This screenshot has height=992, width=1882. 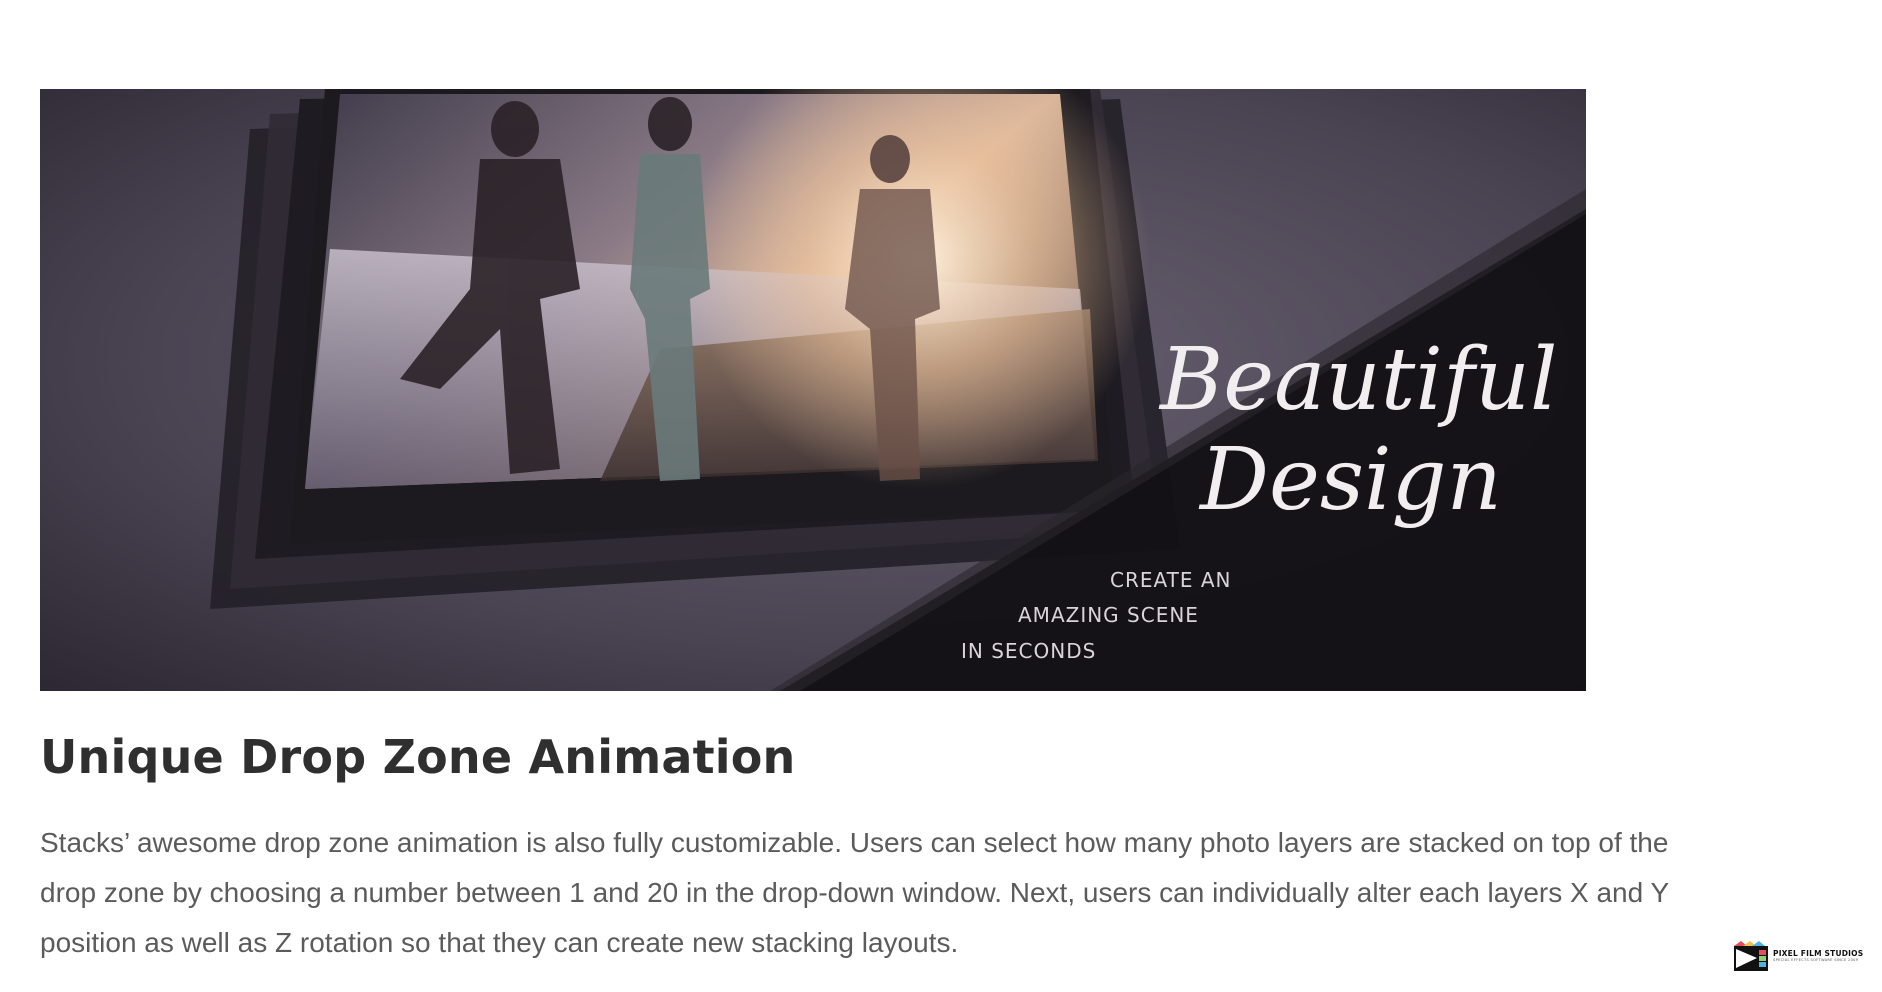 I want to click on logo-tagline: SPECIAL EFFECTS SOFTWARE SINCE 2009, so click(x=1816, y=960).